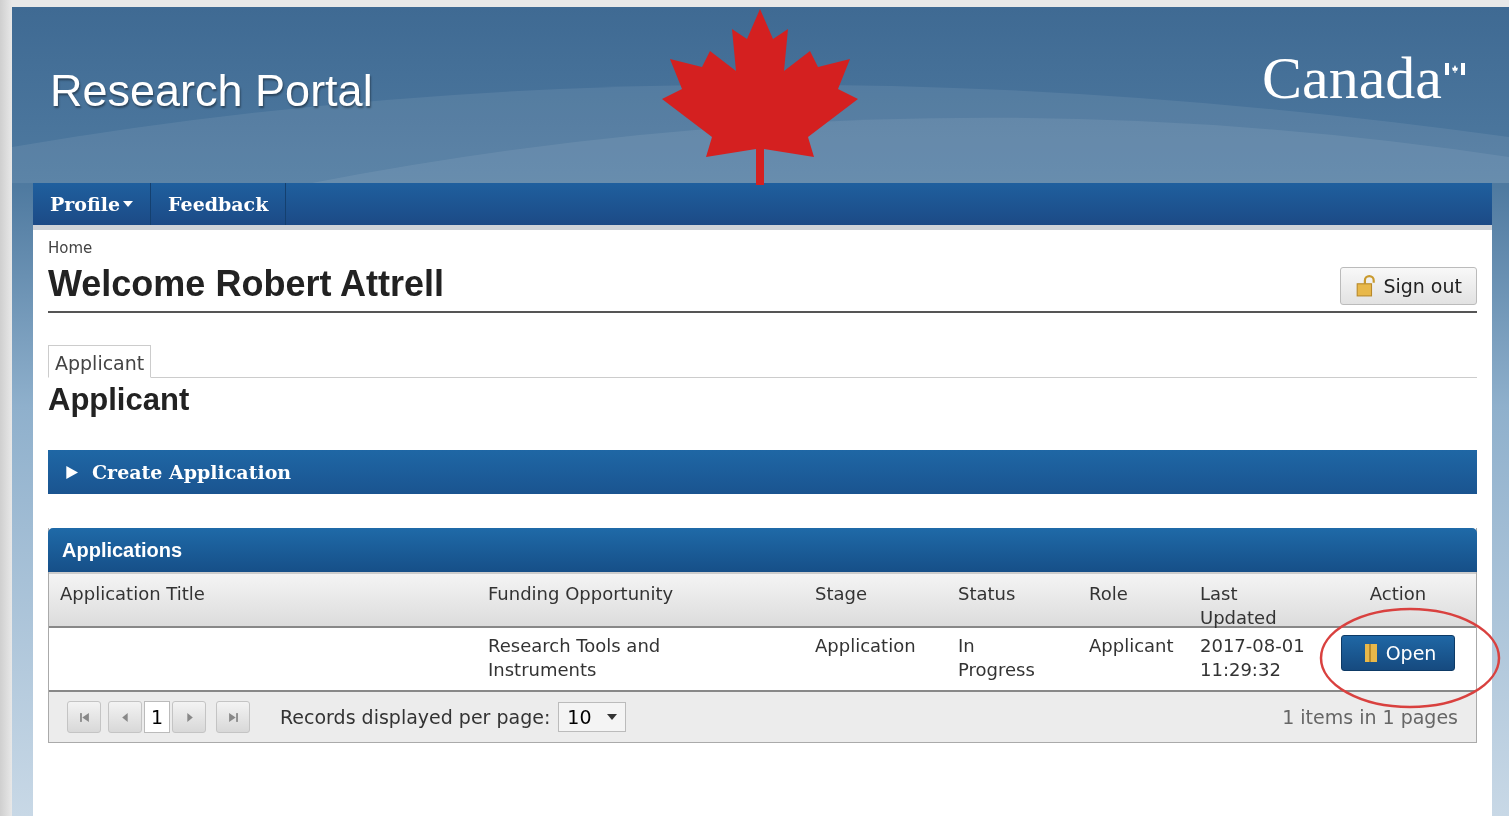  Describe the element at coordinates (997, 658) in the screenshot. I see `table-cell-text: In Progress` at that location.